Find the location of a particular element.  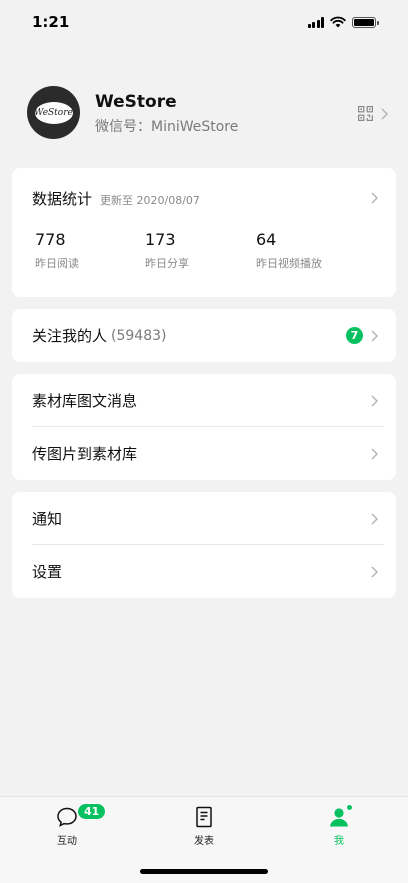

stat-value: 173 is located at coordinates (160, 239).